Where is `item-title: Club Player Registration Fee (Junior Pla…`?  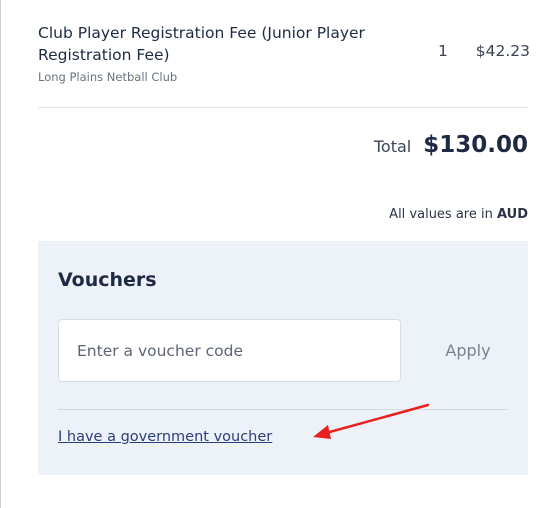
item-title: Club Player Registration Fee (Junior Pla… is located at coordinates (201, 44).